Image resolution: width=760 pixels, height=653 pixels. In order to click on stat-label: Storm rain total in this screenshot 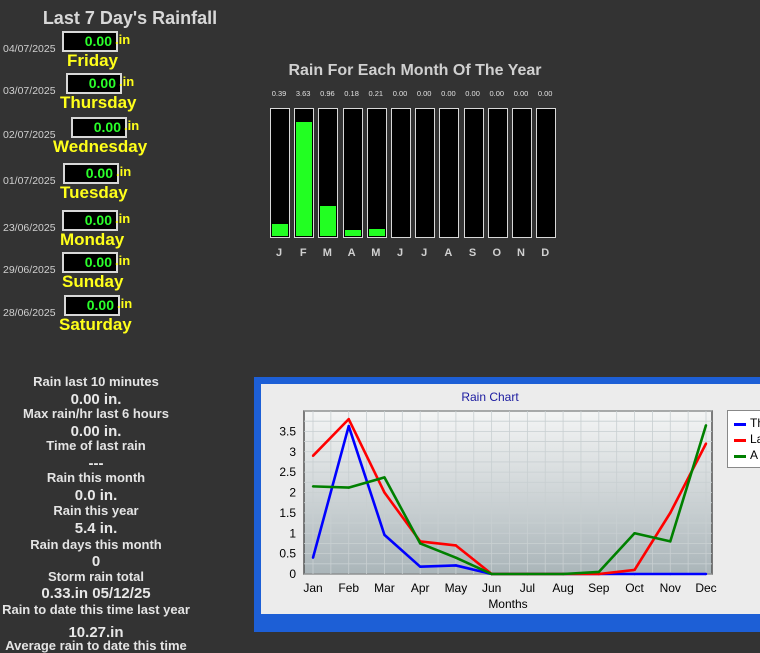, I will do `click(96, 576)`.